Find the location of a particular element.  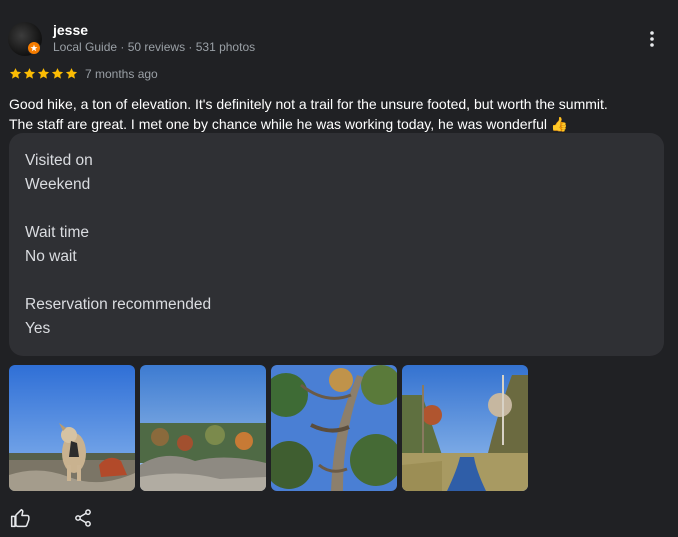

photo-marsh-stream-icon is located at coordinates (465, 428).